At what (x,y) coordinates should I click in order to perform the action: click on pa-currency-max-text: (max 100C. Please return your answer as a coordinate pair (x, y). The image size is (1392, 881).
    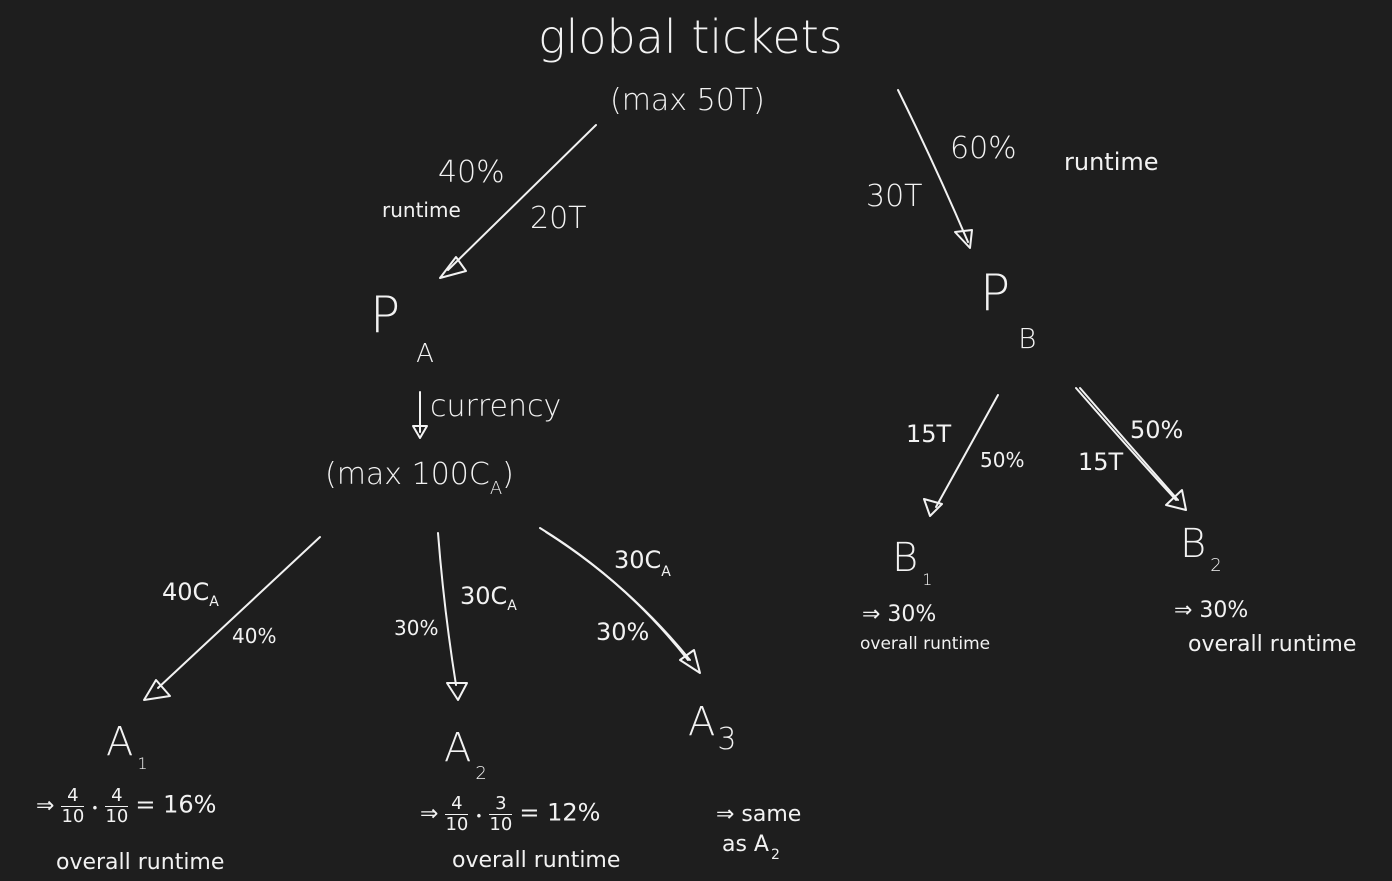
    Looking at the image, I should click on (407, 474).